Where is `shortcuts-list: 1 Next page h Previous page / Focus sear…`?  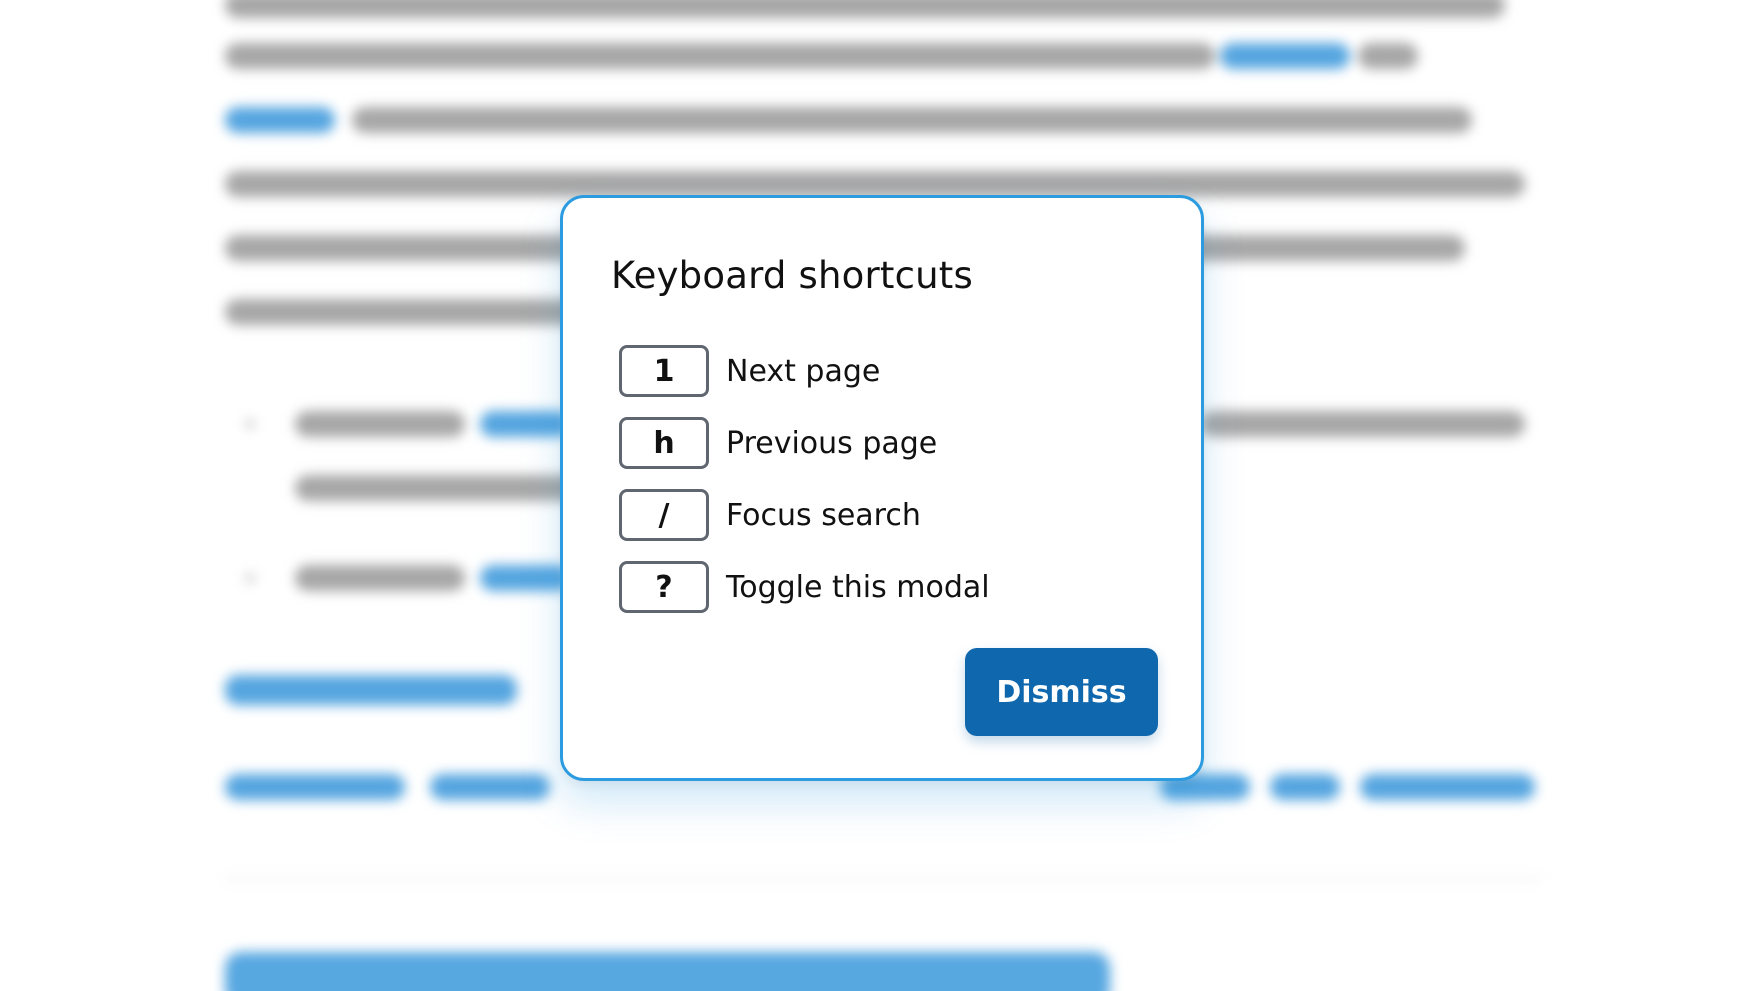
shortcuts-list: 1 Next page h Previous page / Focus sear… is located at coordinates (804, 487).